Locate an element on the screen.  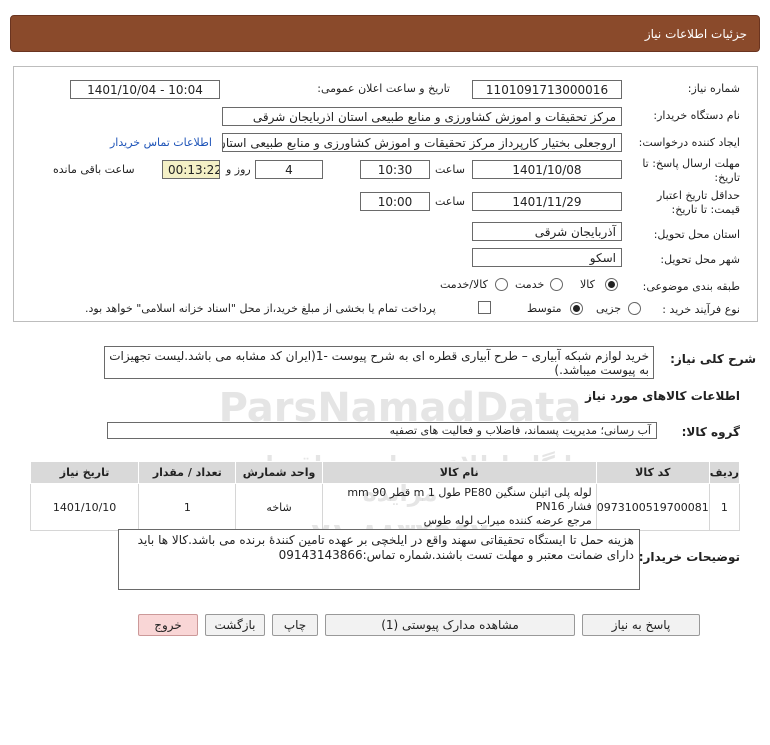
remaining-label: ساعت باقی مانده is located at coordinates (94, 169).